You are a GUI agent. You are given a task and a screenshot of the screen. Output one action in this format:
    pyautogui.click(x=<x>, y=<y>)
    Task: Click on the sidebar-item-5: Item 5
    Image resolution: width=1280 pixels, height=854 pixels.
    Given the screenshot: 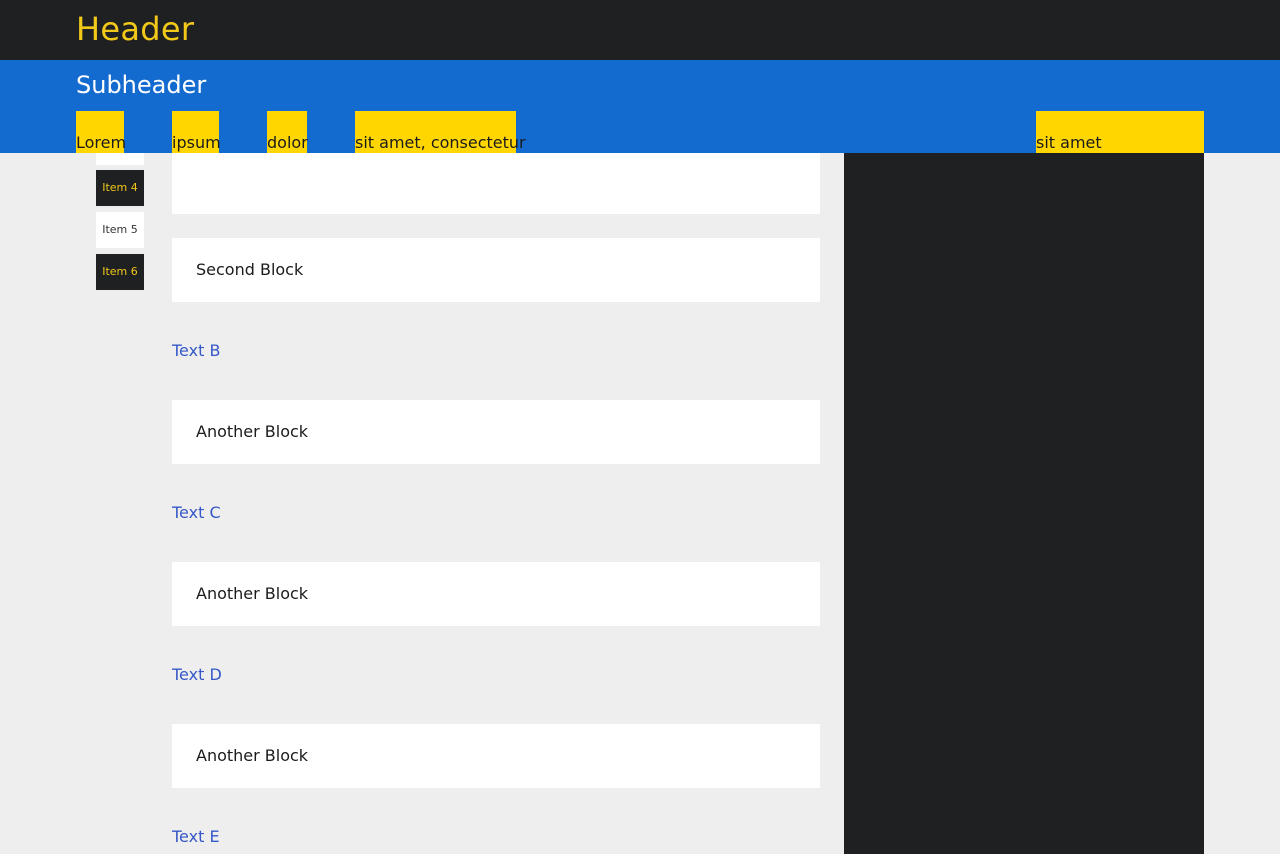 What is the action you would take?
    pyautogui.click(x=120, y=230)
    